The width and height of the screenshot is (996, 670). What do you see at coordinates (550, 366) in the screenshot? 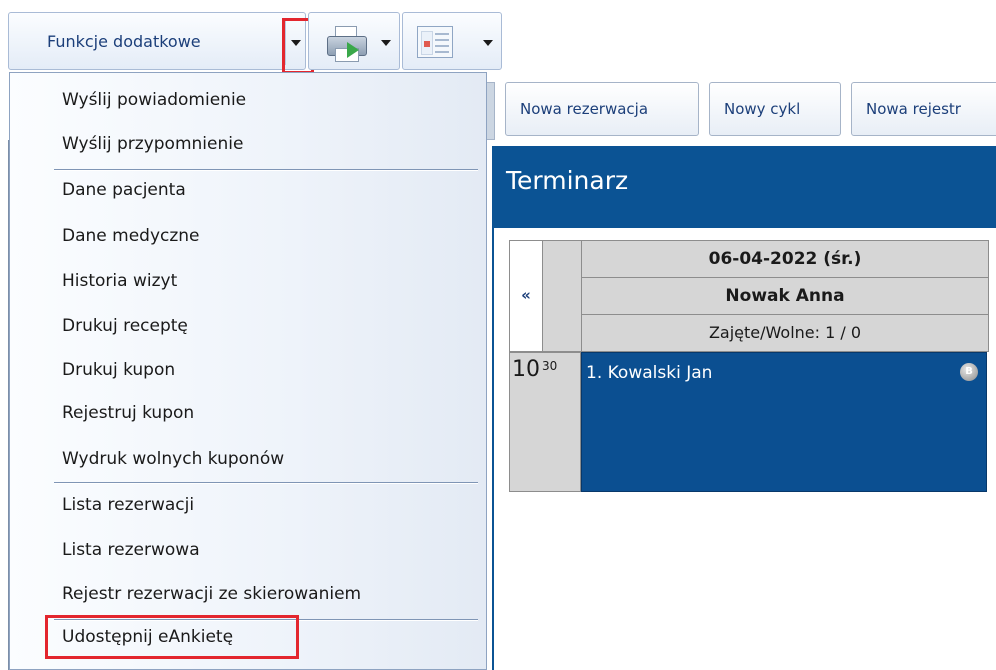
I see `time-minute: 30` at bounding box center [550, 366].